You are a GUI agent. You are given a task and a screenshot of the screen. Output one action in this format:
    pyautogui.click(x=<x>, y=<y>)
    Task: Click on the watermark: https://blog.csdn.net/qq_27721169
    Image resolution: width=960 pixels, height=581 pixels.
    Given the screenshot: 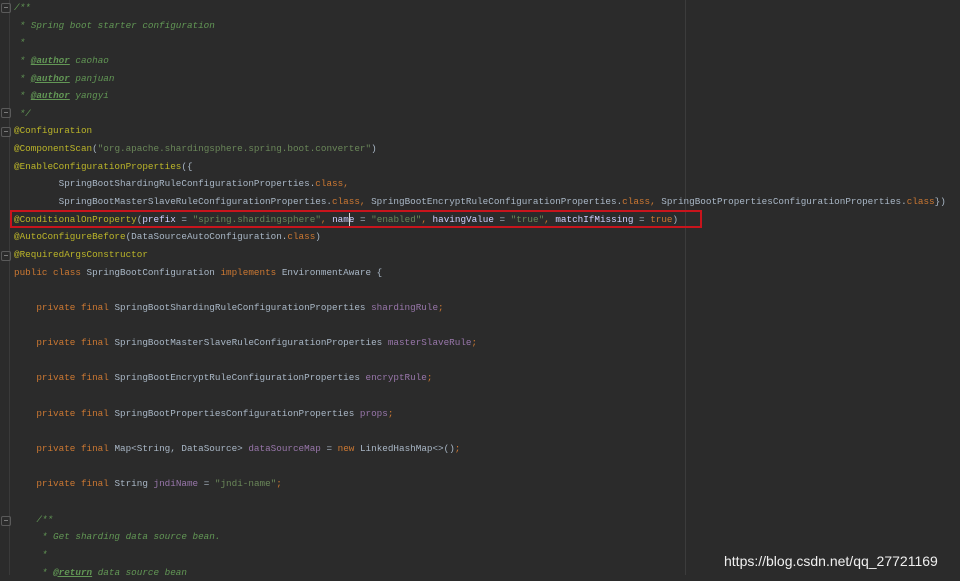 What is the action you would take?
    pyautogui.click(x=831, y=561)
    